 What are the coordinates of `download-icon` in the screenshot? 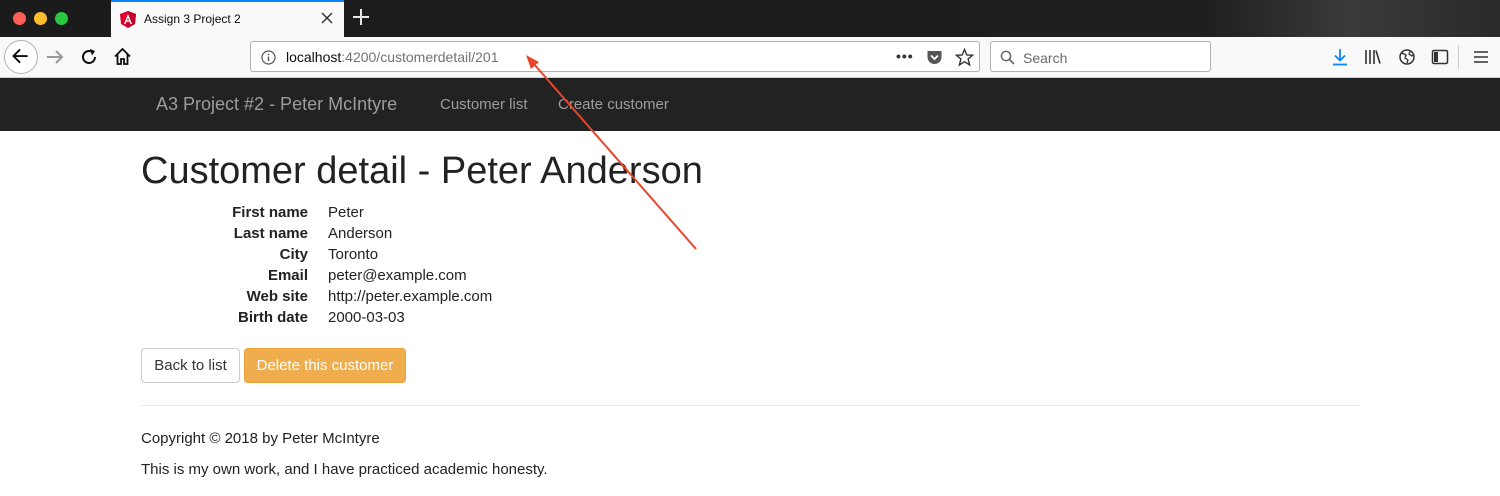 It's located at (1340, 57).